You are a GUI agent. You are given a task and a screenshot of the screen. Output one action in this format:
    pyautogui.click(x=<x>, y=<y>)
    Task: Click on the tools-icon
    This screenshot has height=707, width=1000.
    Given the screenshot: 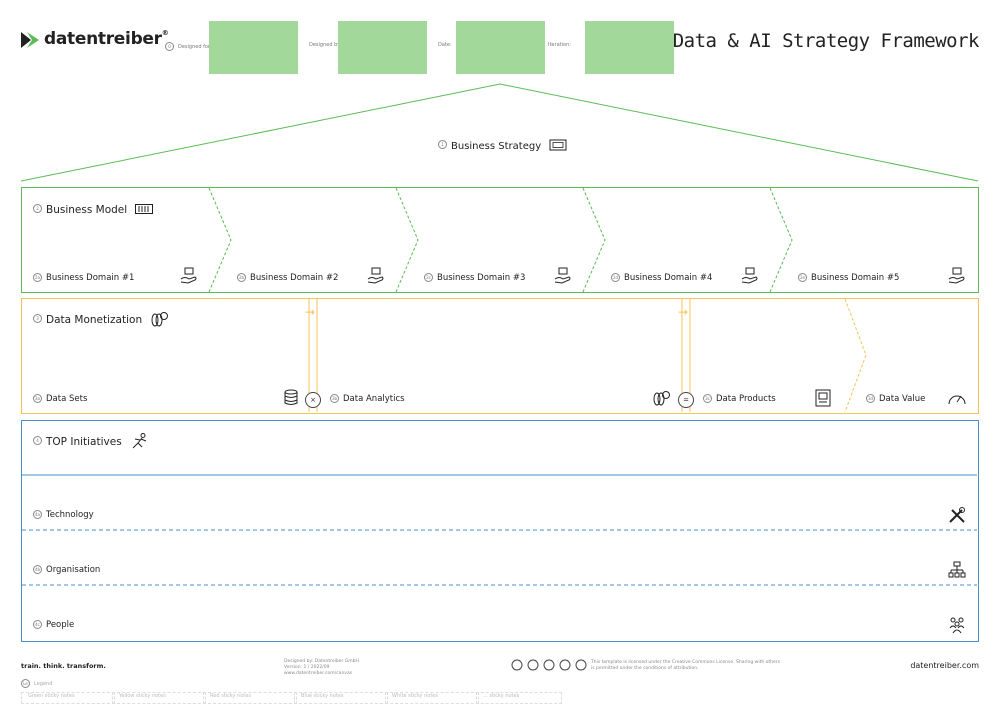 What is the action you would take?
    pyautogui.click(x=957, y=515)
    